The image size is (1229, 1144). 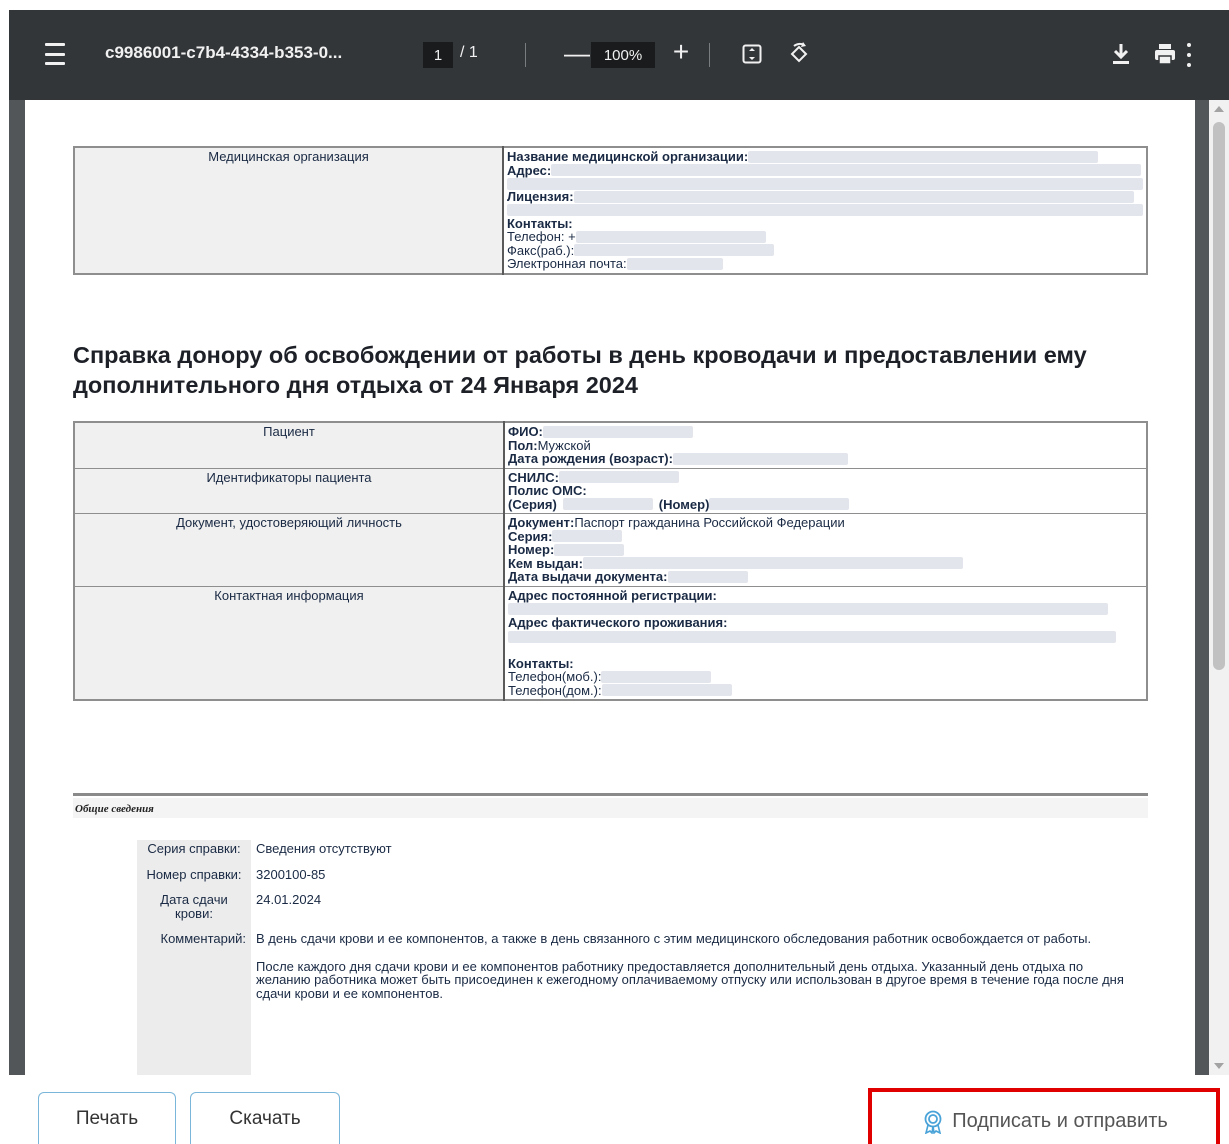 What do you see at coordinates (618, 622) in the screenshot?
I see `fact-address-label: Адрес фактического проживания:` at bounding box center [618, 622].